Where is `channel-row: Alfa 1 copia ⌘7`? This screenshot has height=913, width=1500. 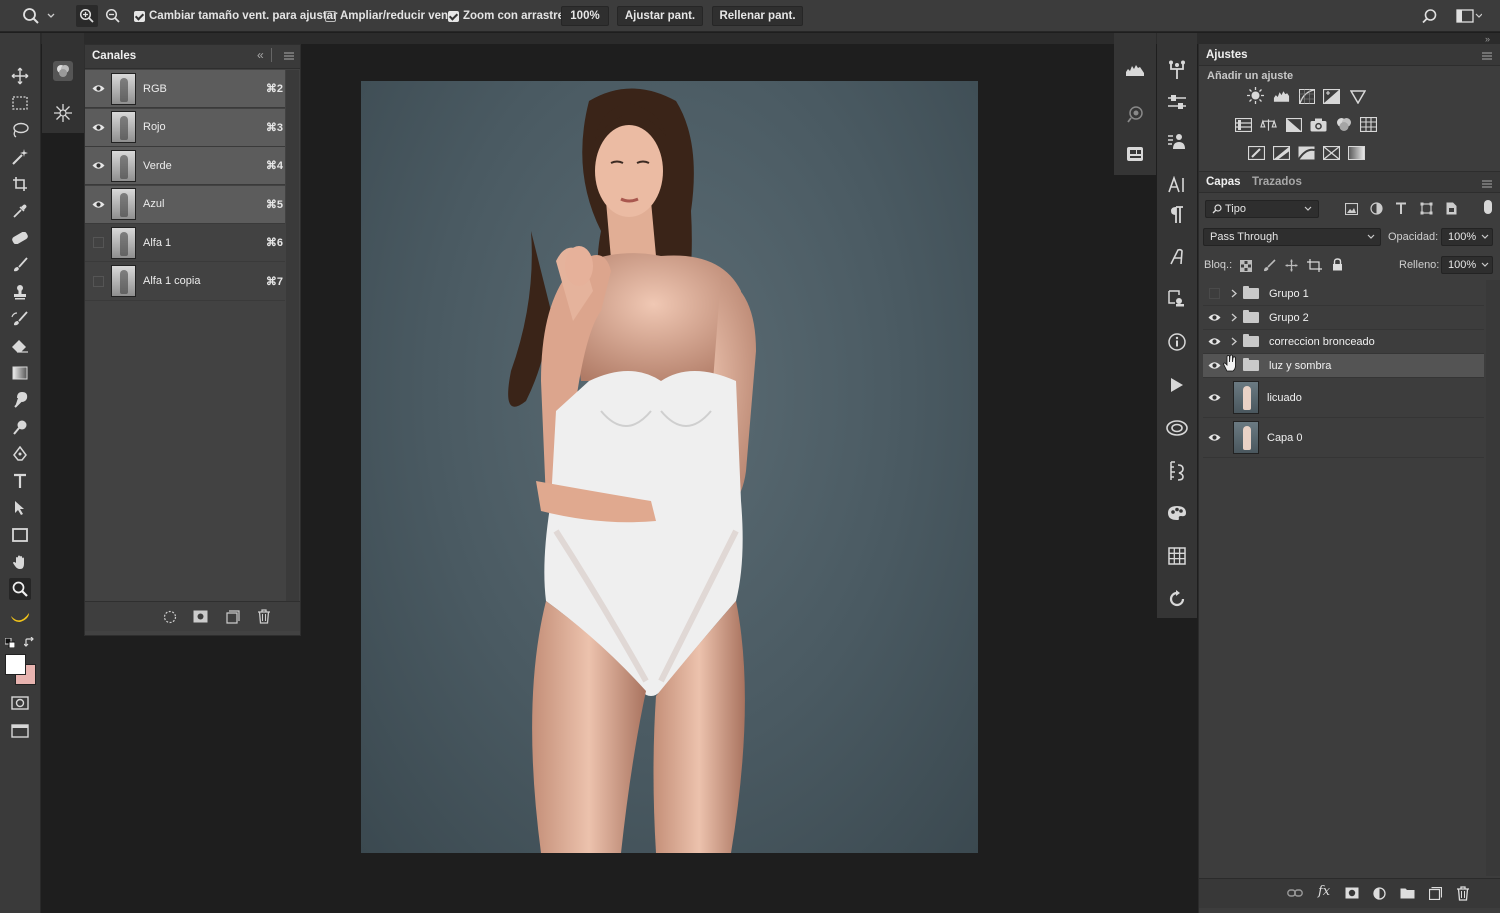 channel-row: Alfa 1 copia ⌘7 is located at coordinates (185, 282).